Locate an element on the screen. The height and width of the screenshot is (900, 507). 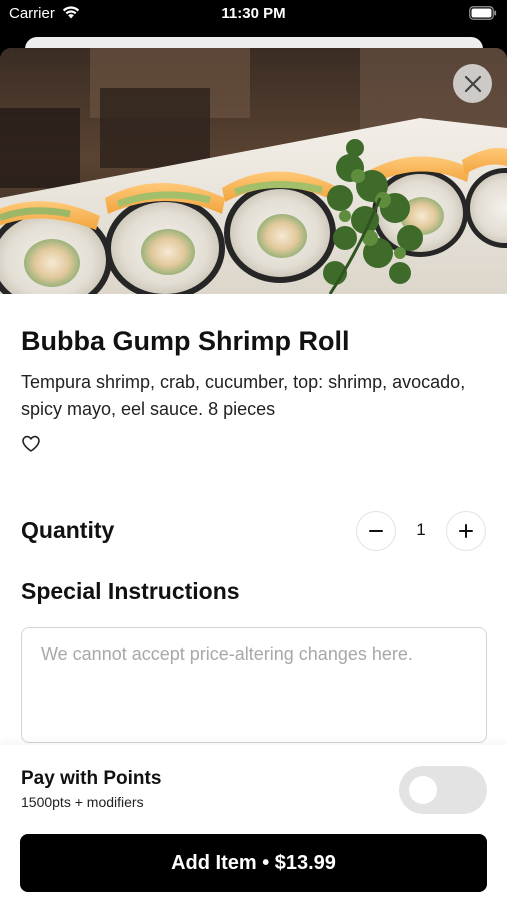
quantity-value: 1 is located at coordinates (421, 529).